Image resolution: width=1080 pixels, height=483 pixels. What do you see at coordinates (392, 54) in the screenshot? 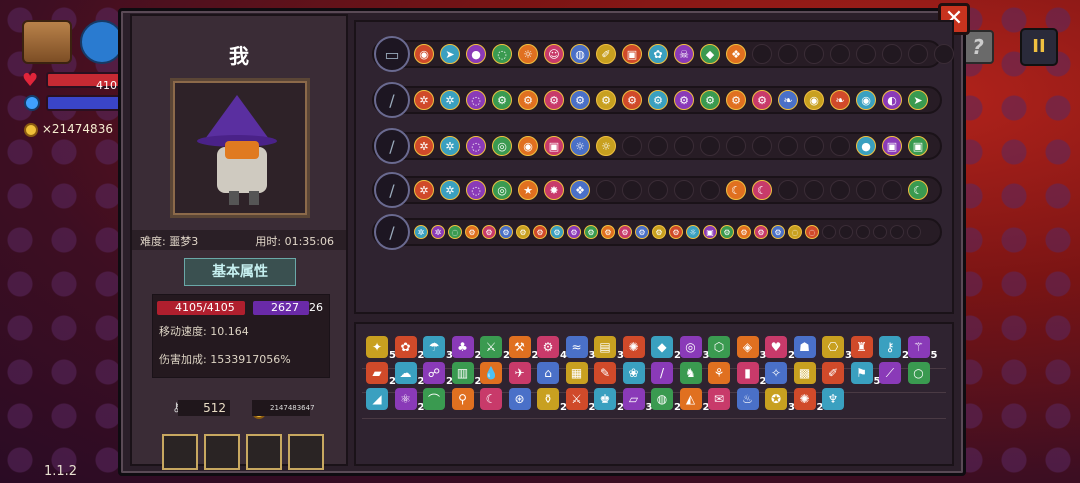
I see `chest-icon: ▭` at bounding box center [392, 54].